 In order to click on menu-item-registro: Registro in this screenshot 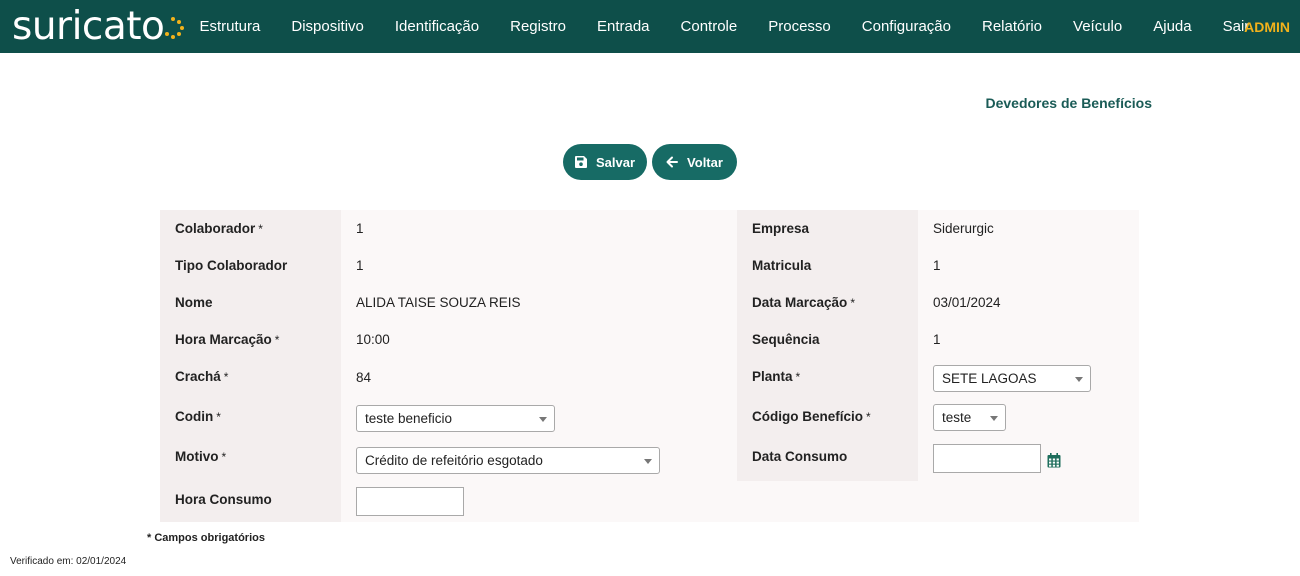, I will do `click(538, 26)`.